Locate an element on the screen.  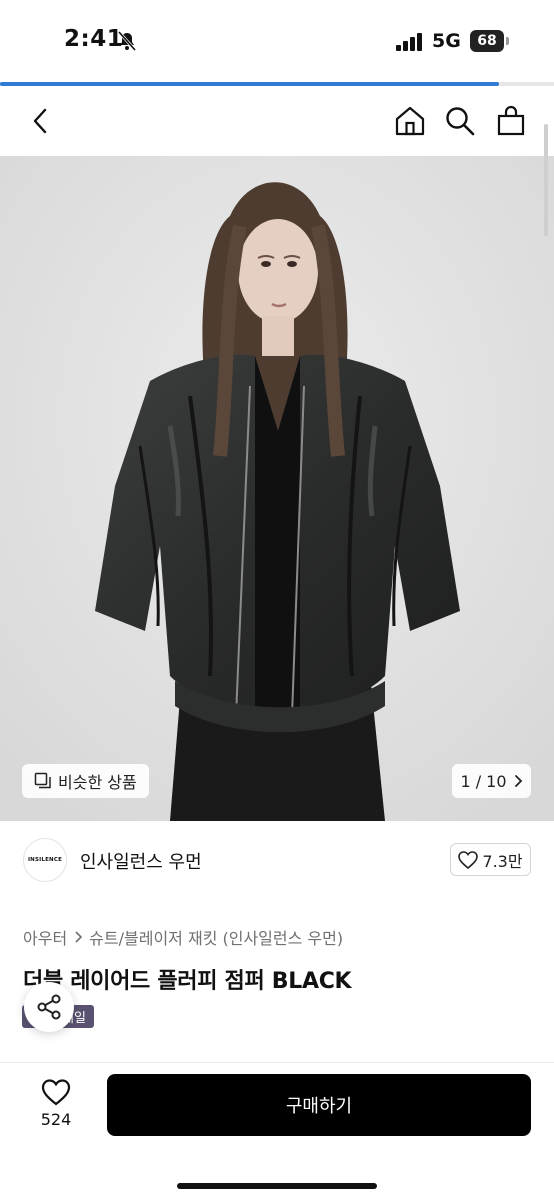
shopping-bag-icon is located at coordinates (511, 120).